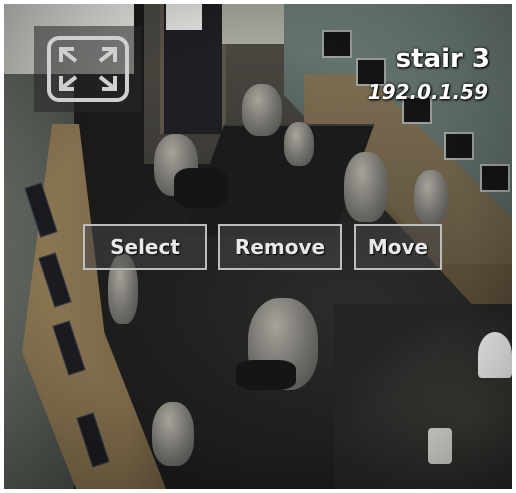  What do you see at coordinates (442, 59) in the screenshot?
I see `camera-name: stair 3` at bounding box center [442, 59].